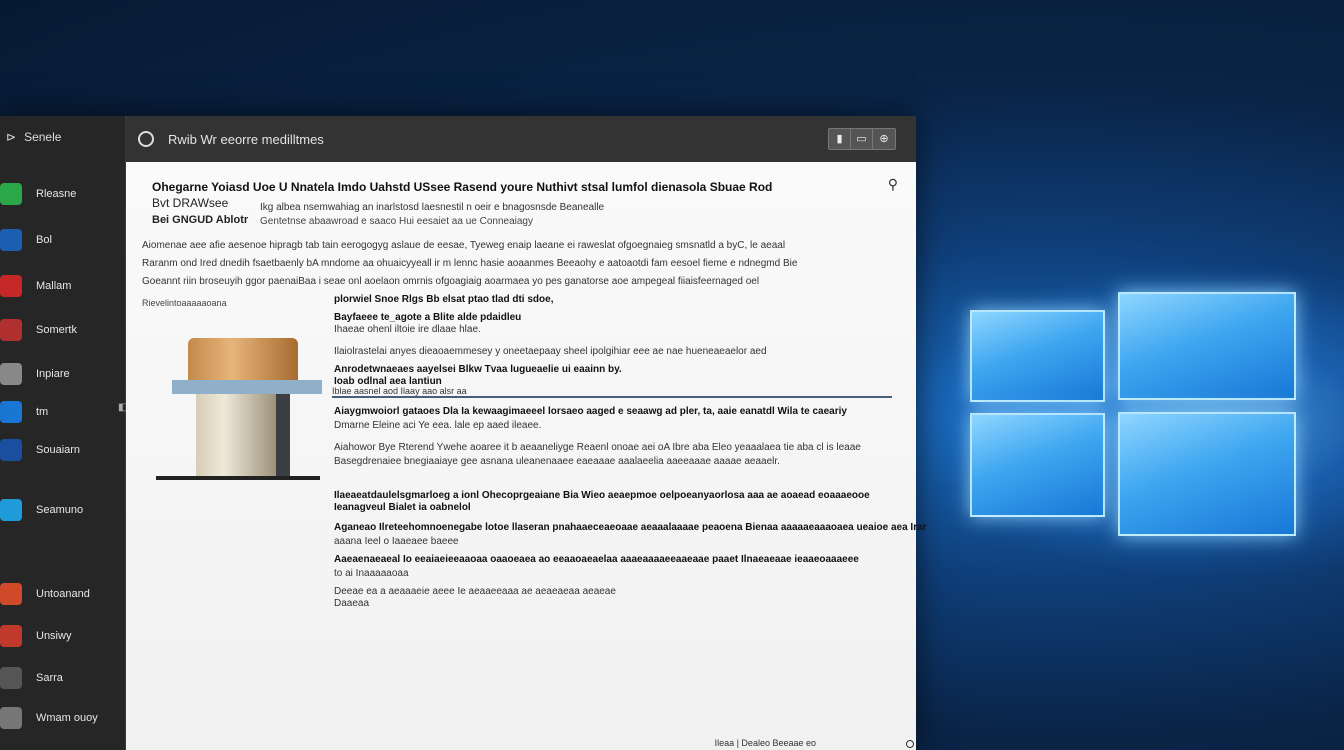 This screenshot has height=750, width=1344. What do you see at coordinates (11, 330) in the screenshot?
I see `red-arrow-icon` at bounding box center [11, 330].